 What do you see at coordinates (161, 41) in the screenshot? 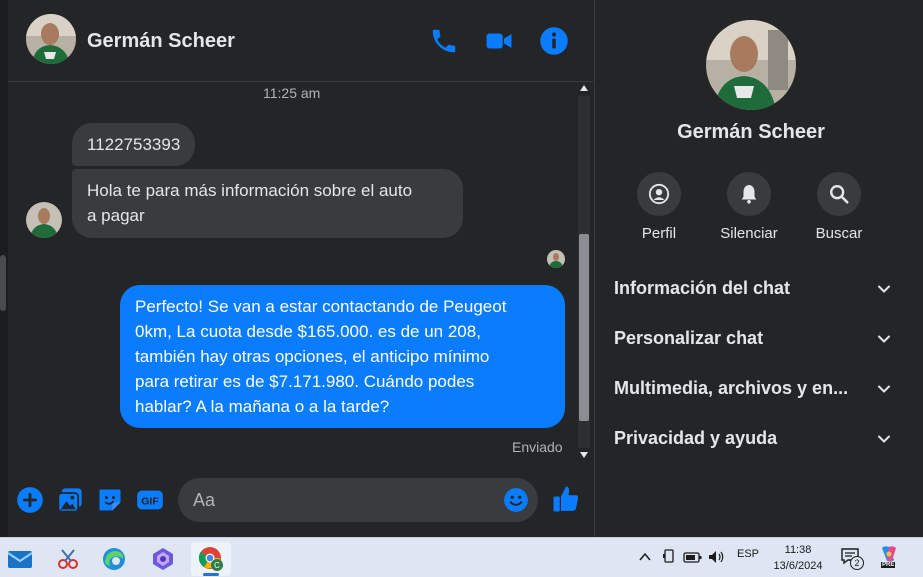
I see `contact-name: Germán Scheer` at bounding box center [161, 41].